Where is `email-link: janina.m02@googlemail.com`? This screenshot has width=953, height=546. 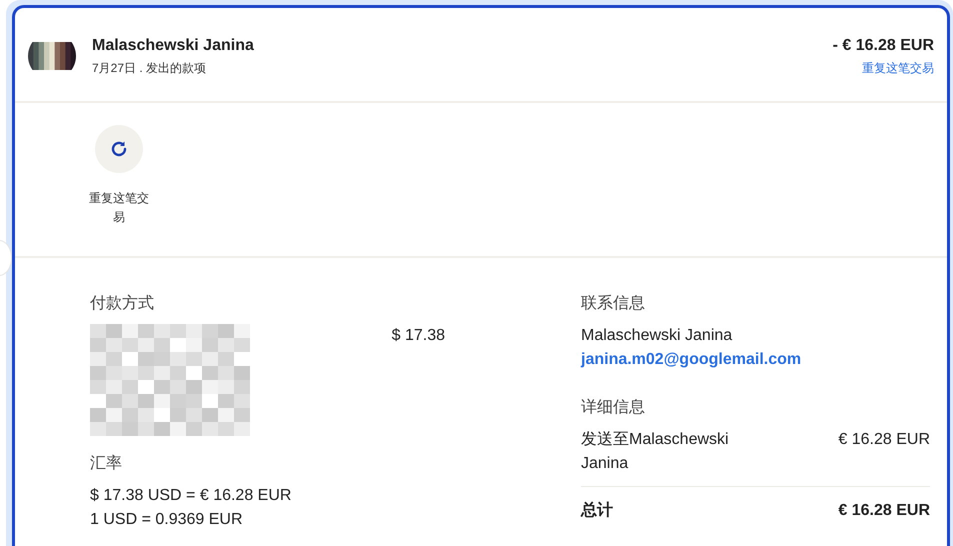 email-link: janina.m02@googlemail.com is located at coordinates (691, 359).